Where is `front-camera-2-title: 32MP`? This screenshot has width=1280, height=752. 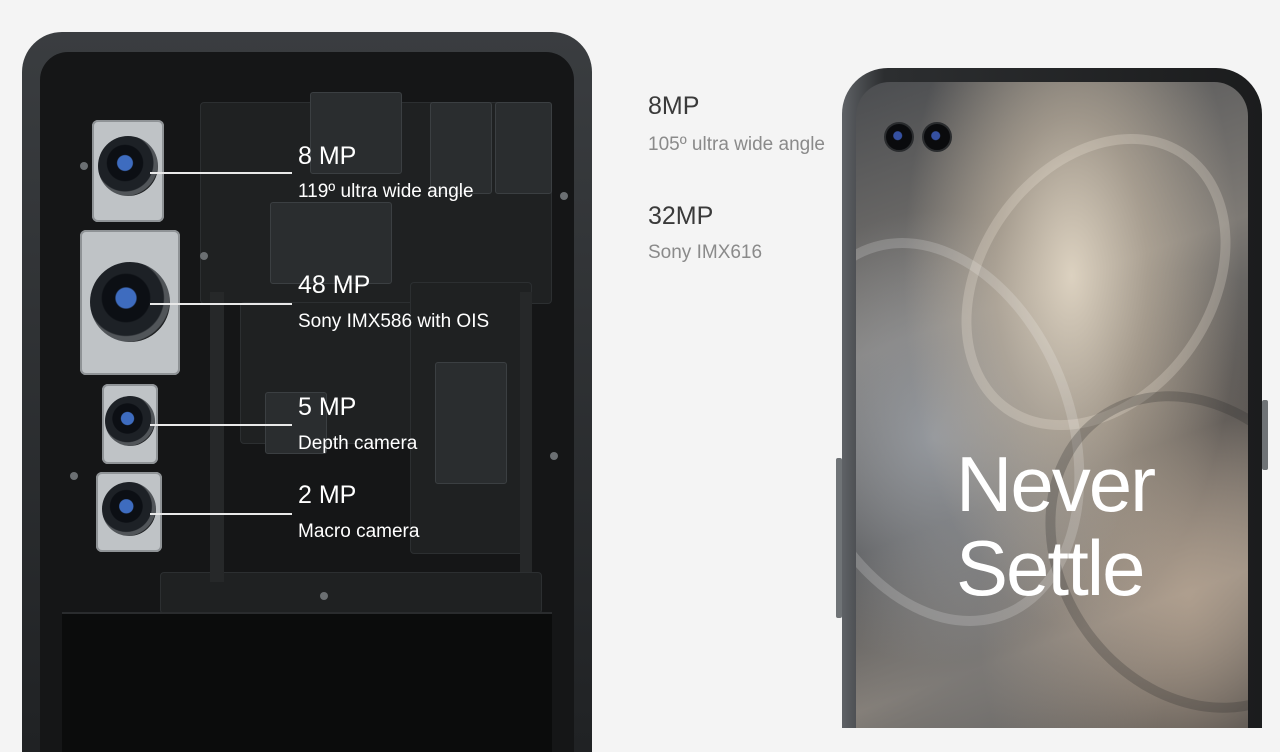
front-camera-2-title: 32MP is located at coordinates (681, 216).